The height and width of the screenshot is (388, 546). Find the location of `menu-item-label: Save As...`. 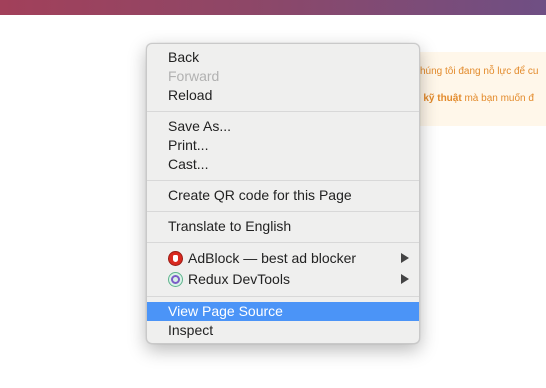

menu-item-label: Save As... is located at coordinates (200, 126).